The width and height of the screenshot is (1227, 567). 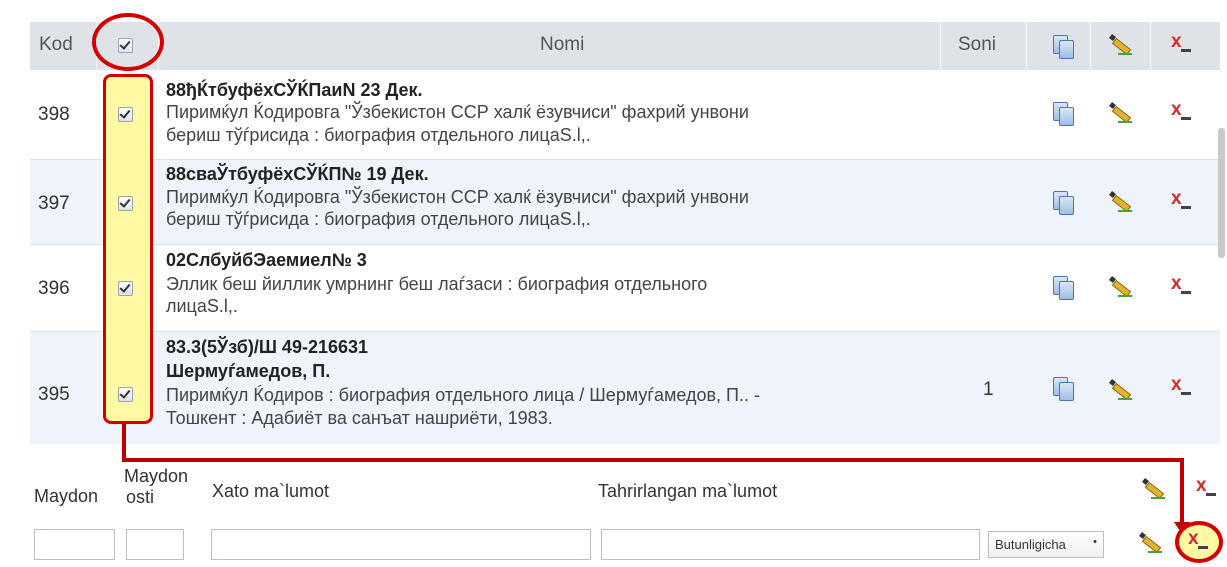 What do you see at coordinates (988, 389) in the screenshot?
I see `row-soni: 1` at bounding box center [988, 389].